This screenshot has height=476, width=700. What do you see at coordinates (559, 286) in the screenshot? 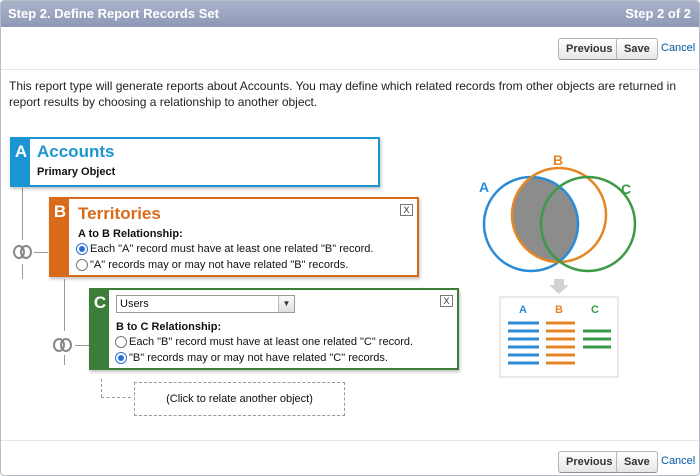
I see `arrow-down-icon` at bounding box center [559, 286].